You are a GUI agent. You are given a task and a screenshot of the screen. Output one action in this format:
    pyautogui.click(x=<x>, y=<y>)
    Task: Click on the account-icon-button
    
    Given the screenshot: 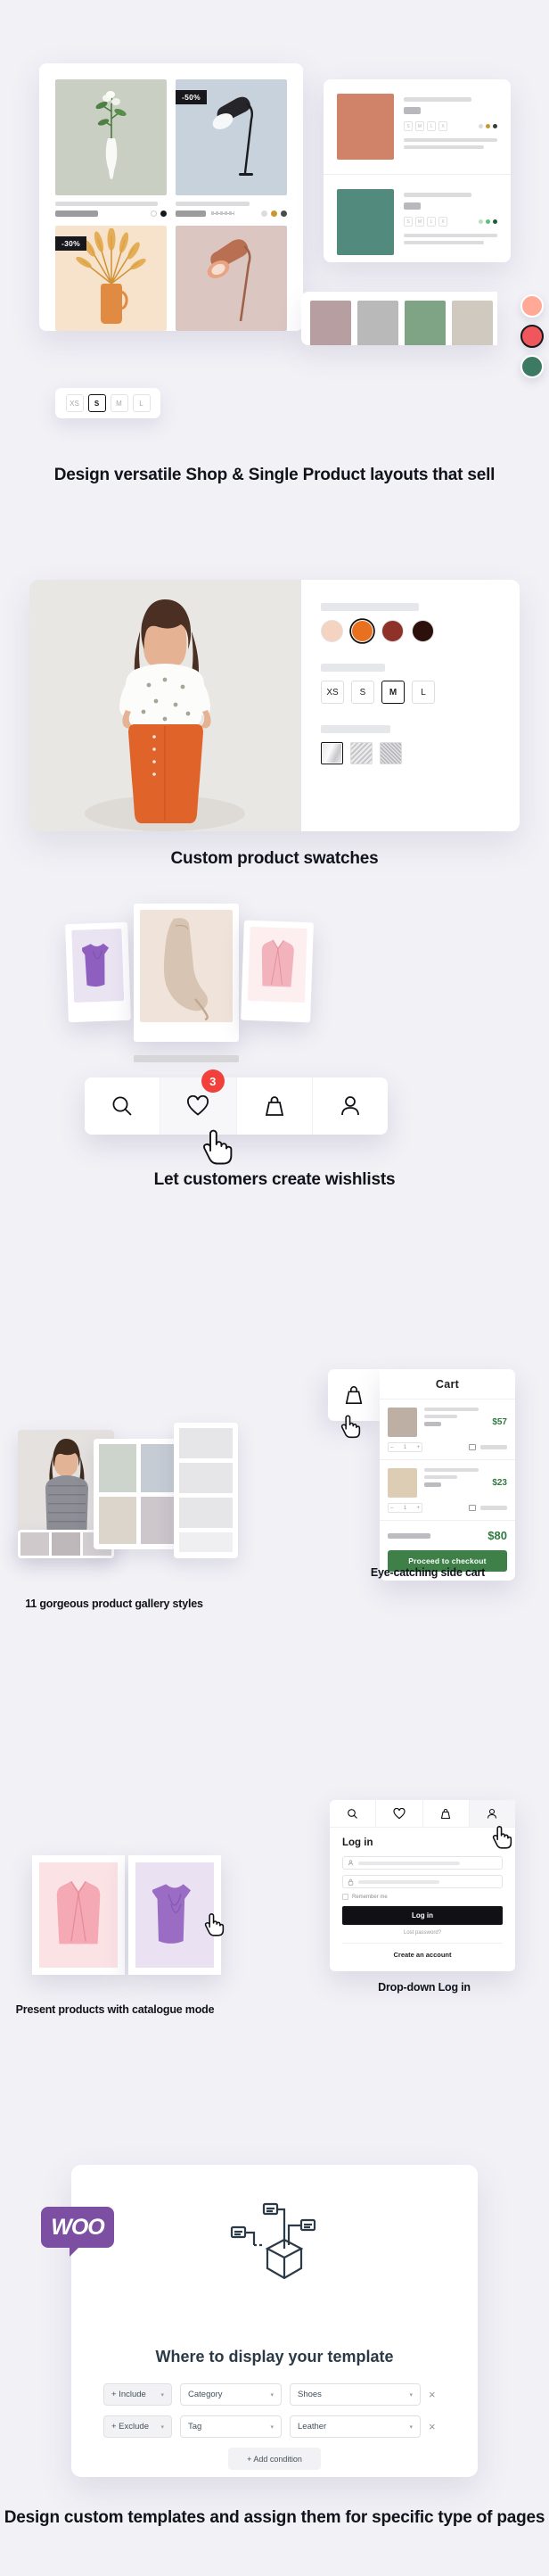 What is the action you would take?
    pyautogui.click(x=349, y=1106)
    